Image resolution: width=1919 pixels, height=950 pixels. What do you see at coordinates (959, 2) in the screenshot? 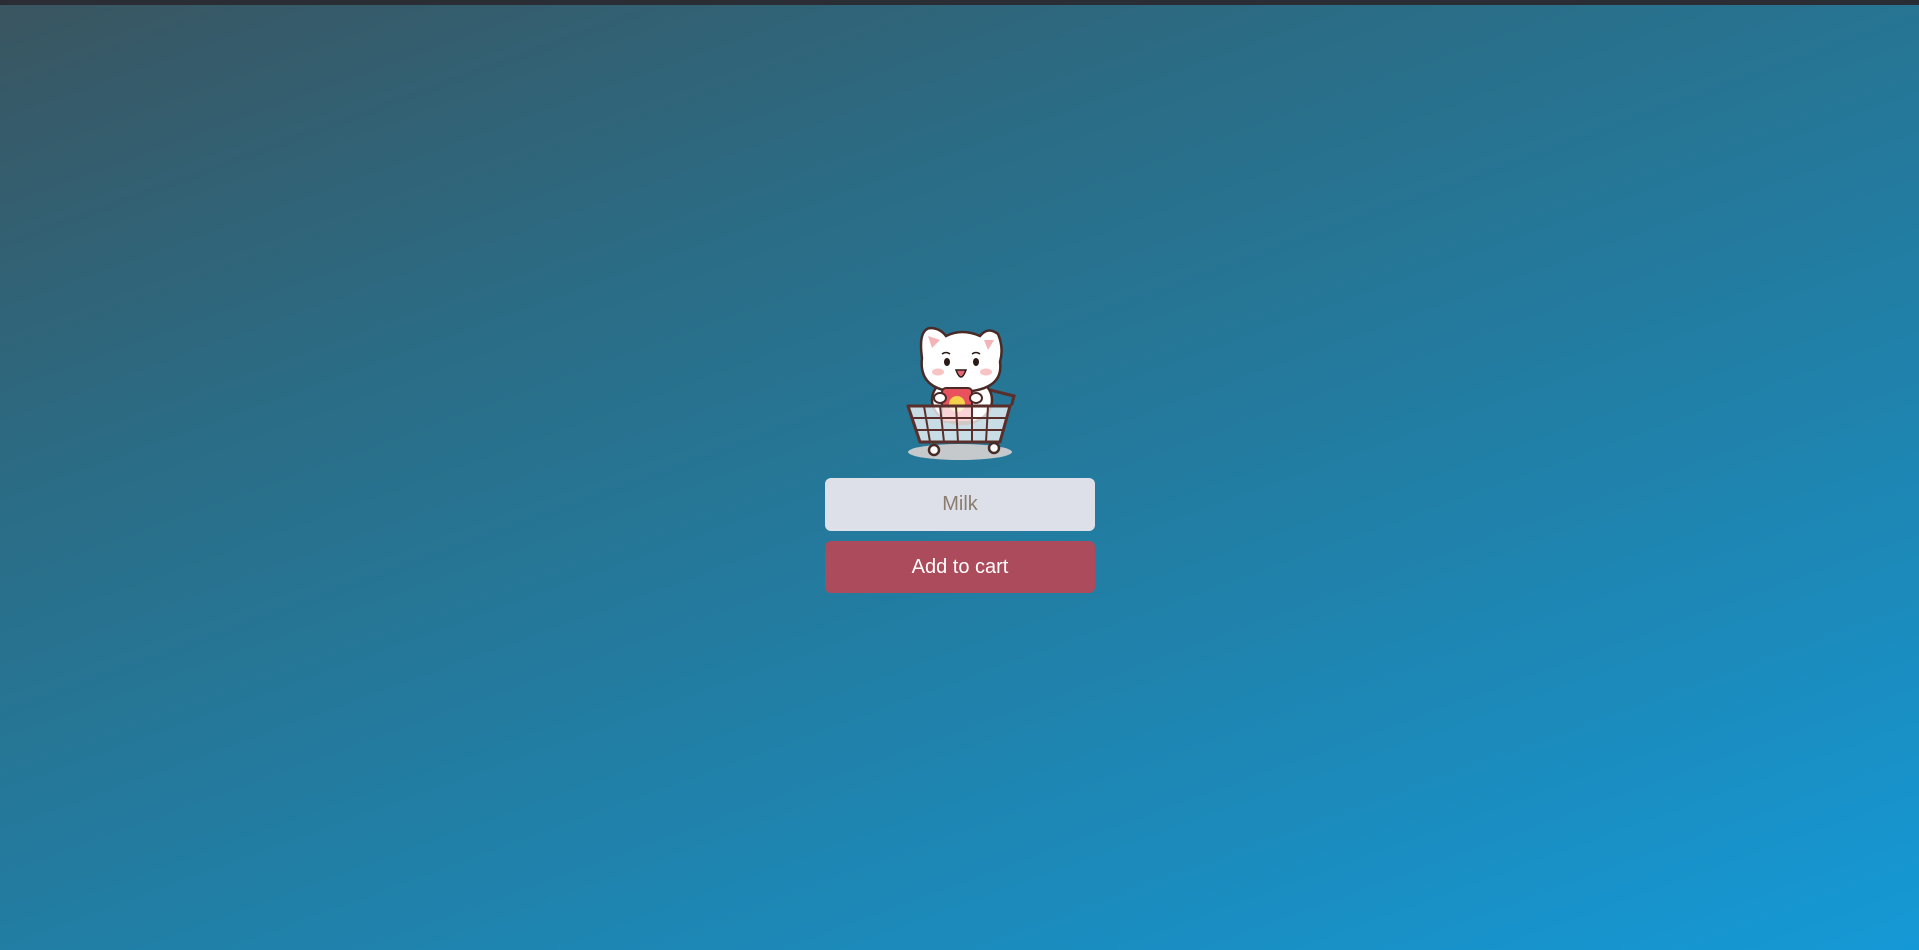
I see `window-top-bar` at bounding box center [959, 2].